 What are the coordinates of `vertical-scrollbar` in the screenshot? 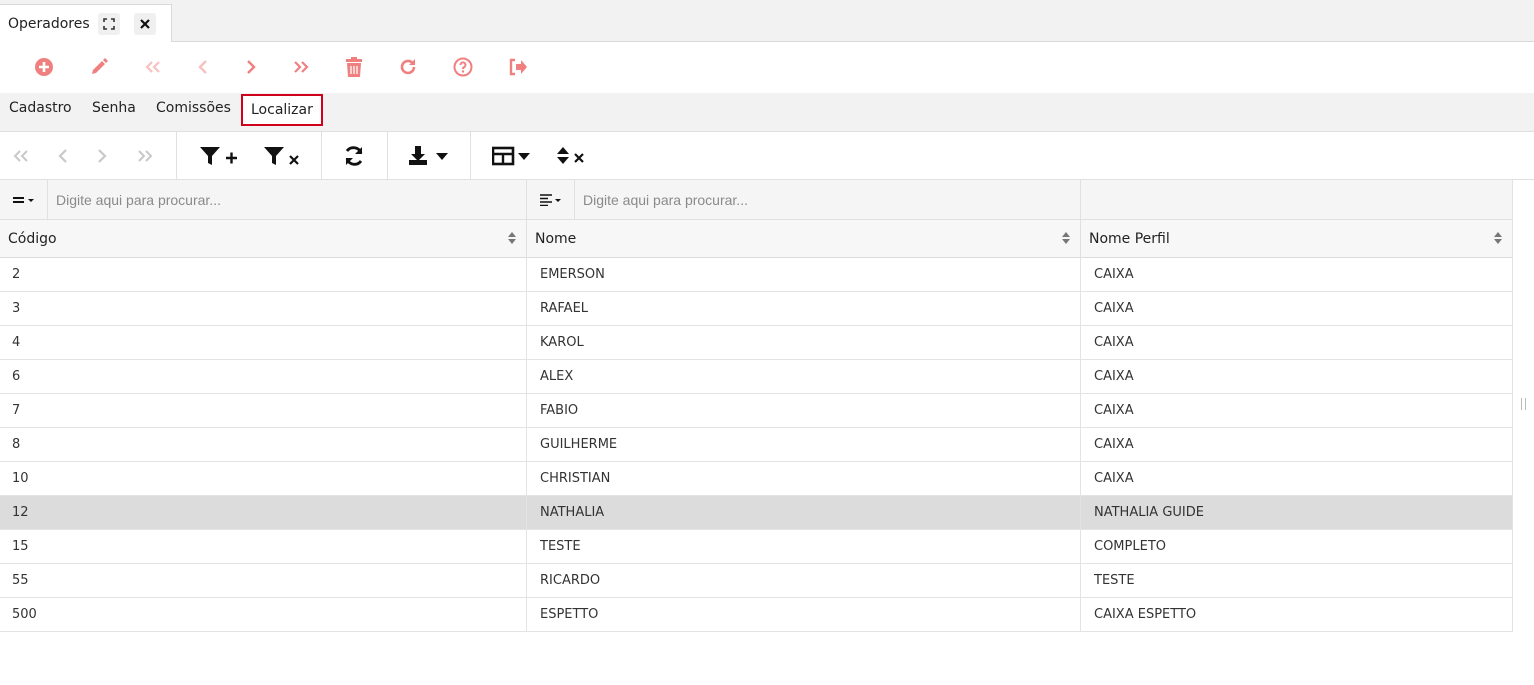 It's located at (1523, 406).